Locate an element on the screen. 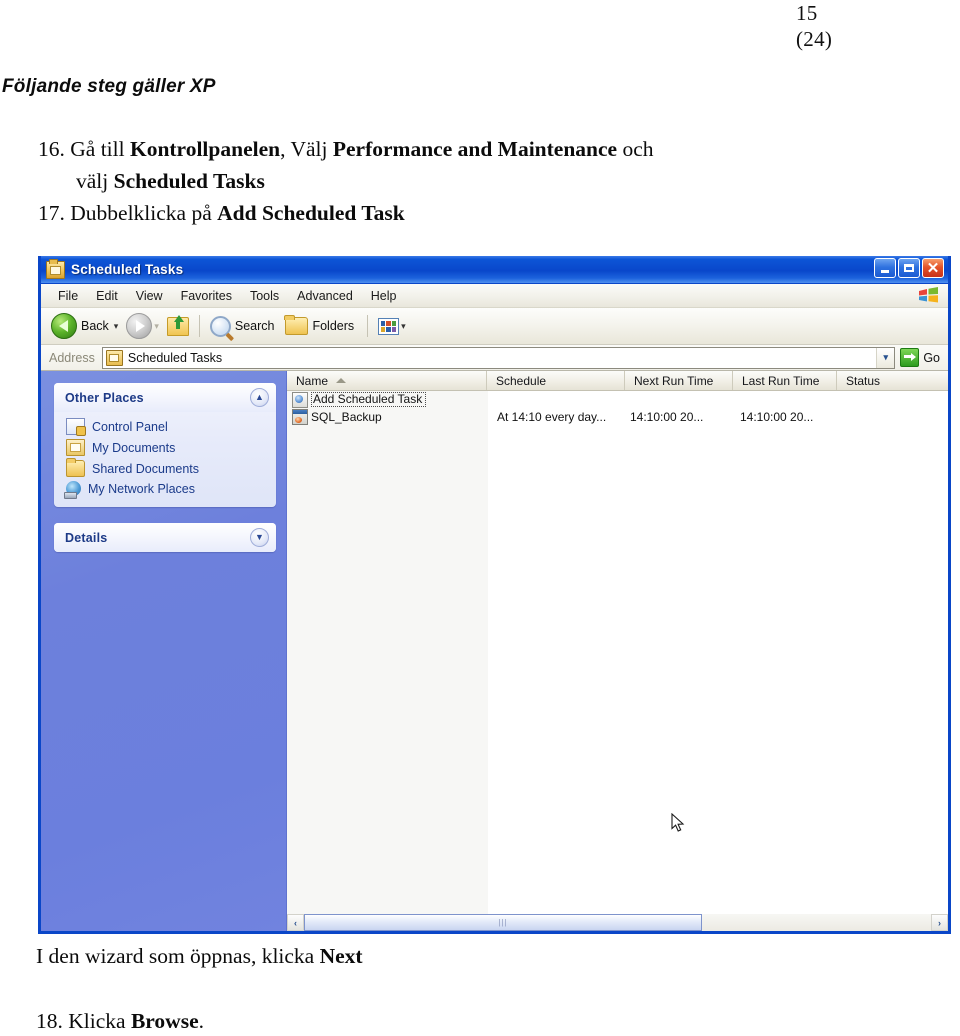 Image resolution: width=960 pixels, height=1036 pixels. shared-documents-icon is located at coordinates (75, 467).